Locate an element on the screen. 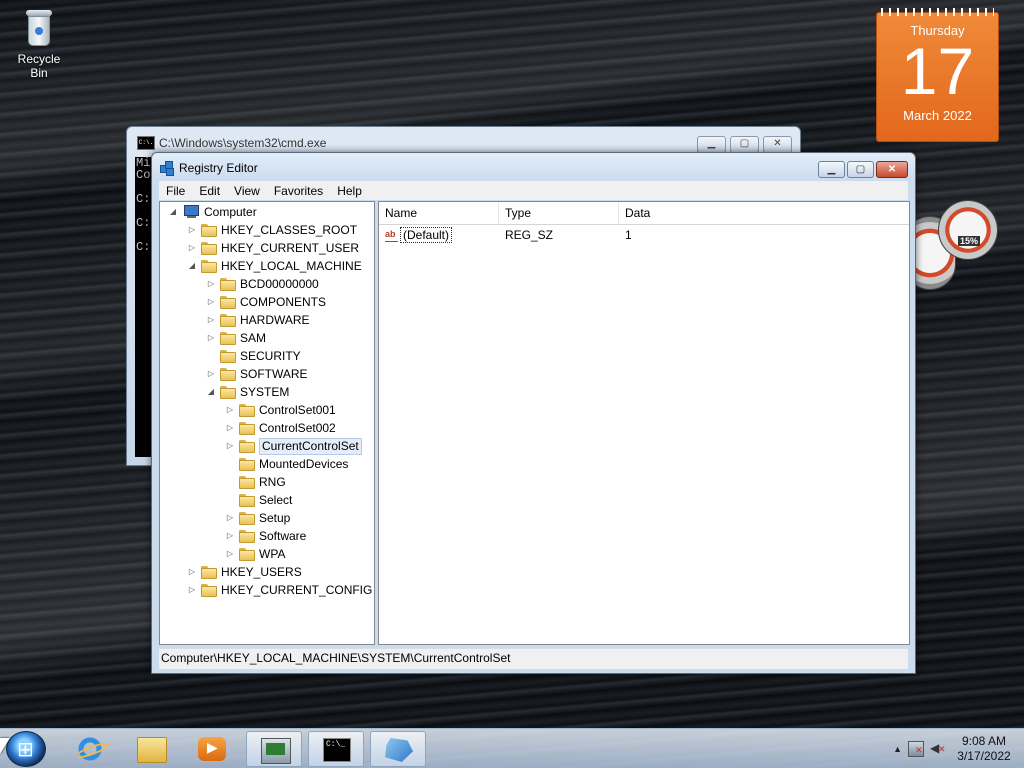  mouse-cursor is located at coordinates (5, 746).